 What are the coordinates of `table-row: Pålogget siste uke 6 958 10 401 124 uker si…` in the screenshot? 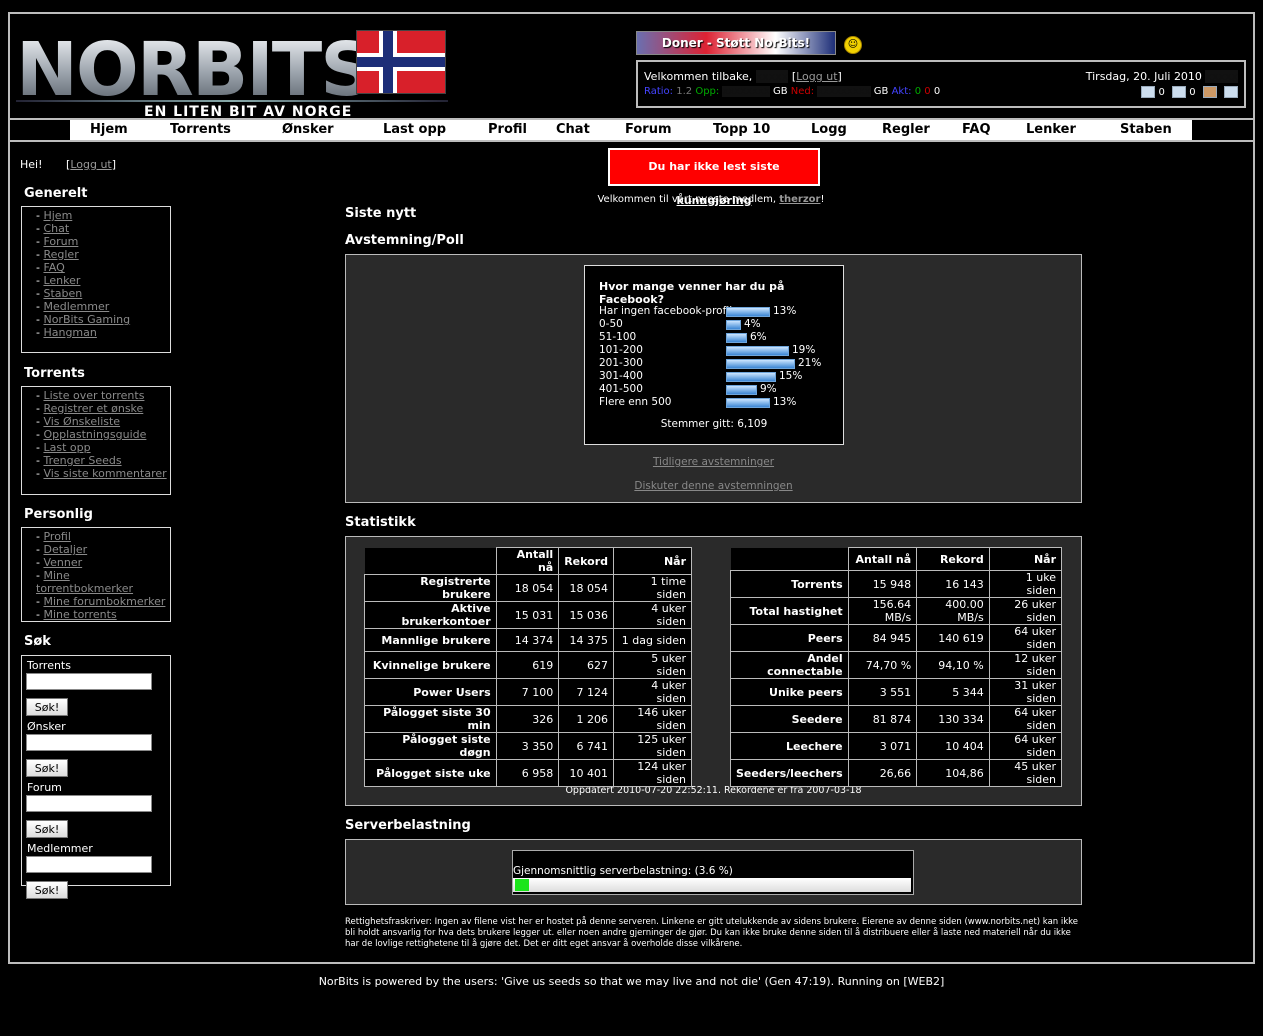 It's located at (528, 773).